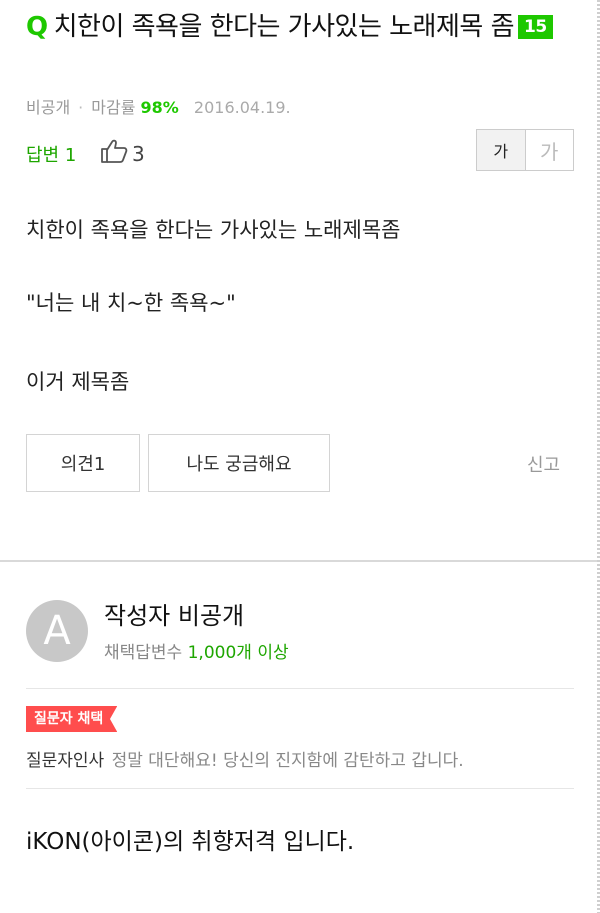  Describe the element at coordinates (131, 303) in the screenshot. I see `question-body-line: "너는 내 치~한 족욕~"` at that location.